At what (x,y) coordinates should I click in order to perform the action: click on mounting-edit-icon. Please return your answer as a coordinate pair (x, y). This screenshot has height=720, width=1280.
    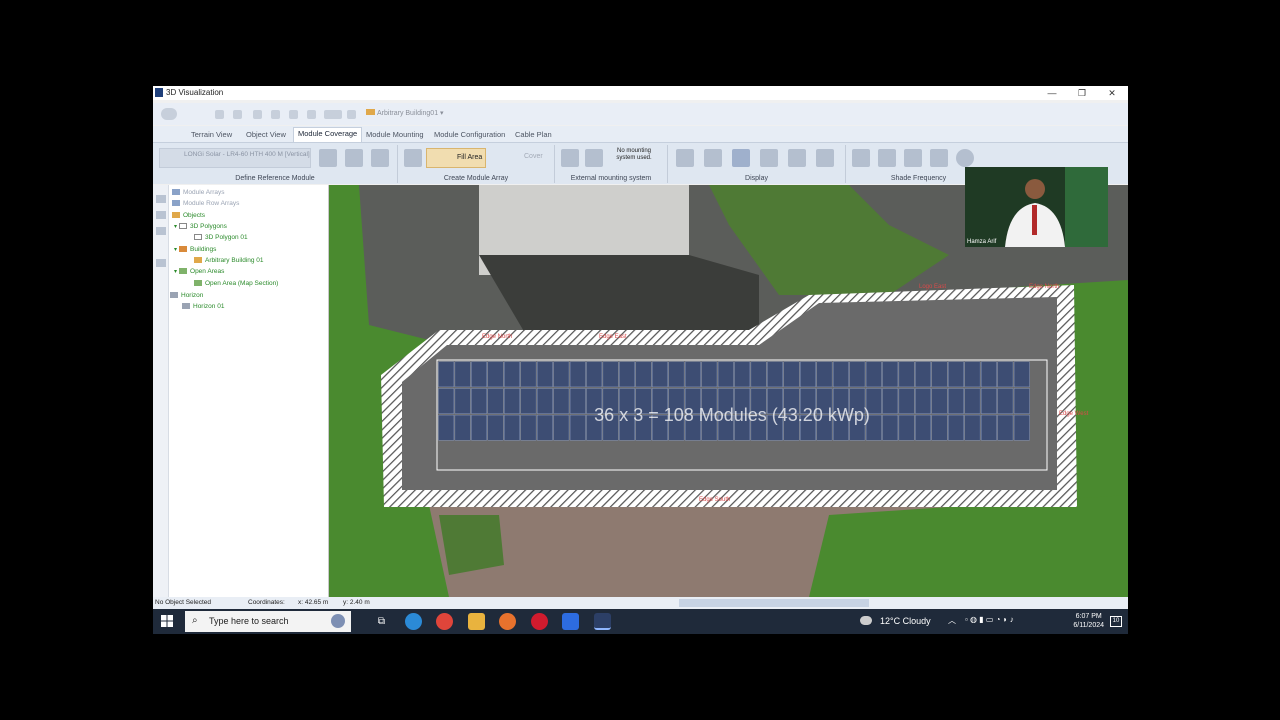
    Looking at the image, I should click on (594, 158).